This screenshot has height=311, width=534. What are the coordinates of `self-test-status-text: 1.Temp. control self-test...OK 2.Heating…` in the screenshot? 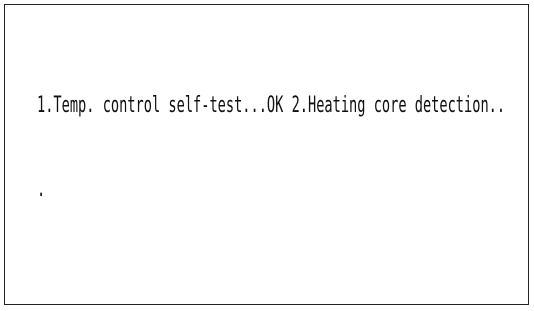 It's located at (271, 105).